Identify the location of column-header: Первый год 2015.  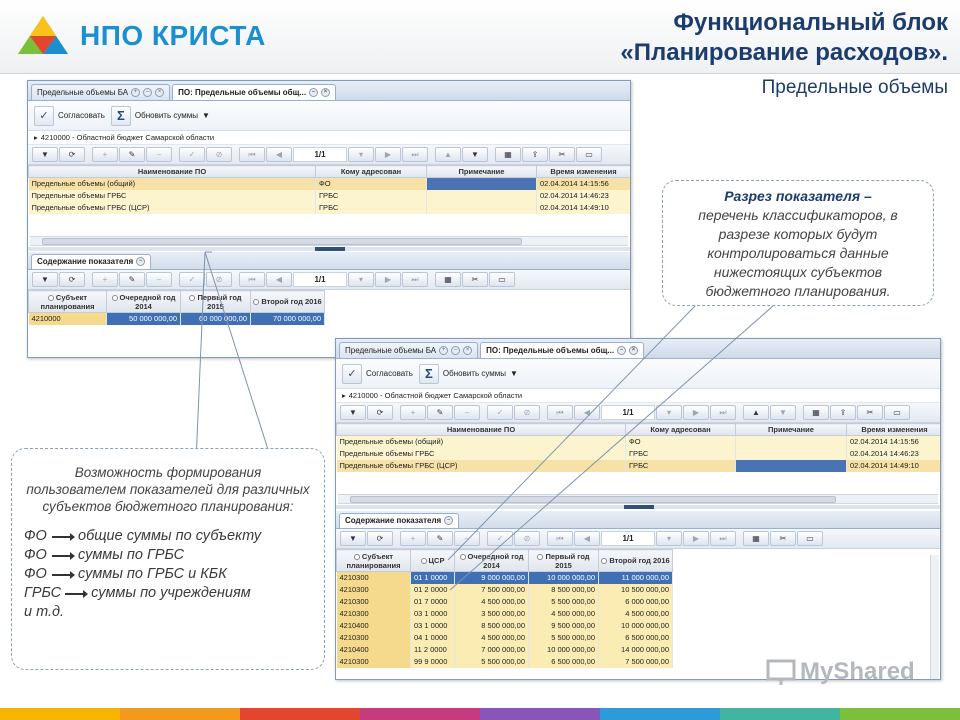
(563, 560).